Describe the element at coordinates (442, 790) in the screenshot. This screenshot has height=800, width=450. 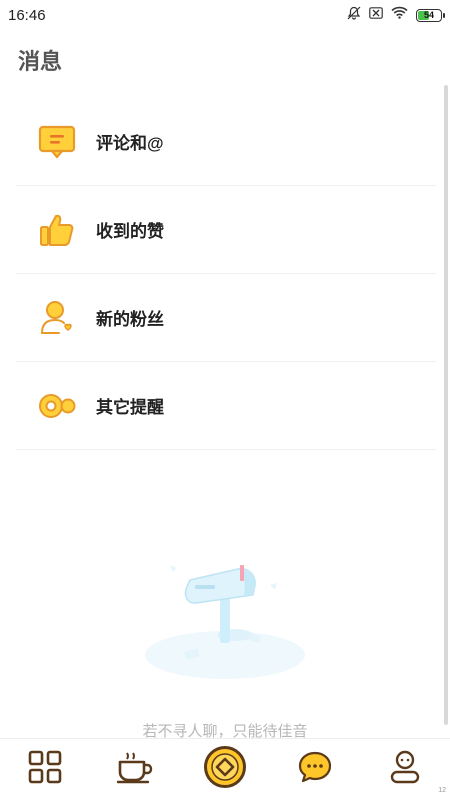
I see `corner-number: 12` at that location.